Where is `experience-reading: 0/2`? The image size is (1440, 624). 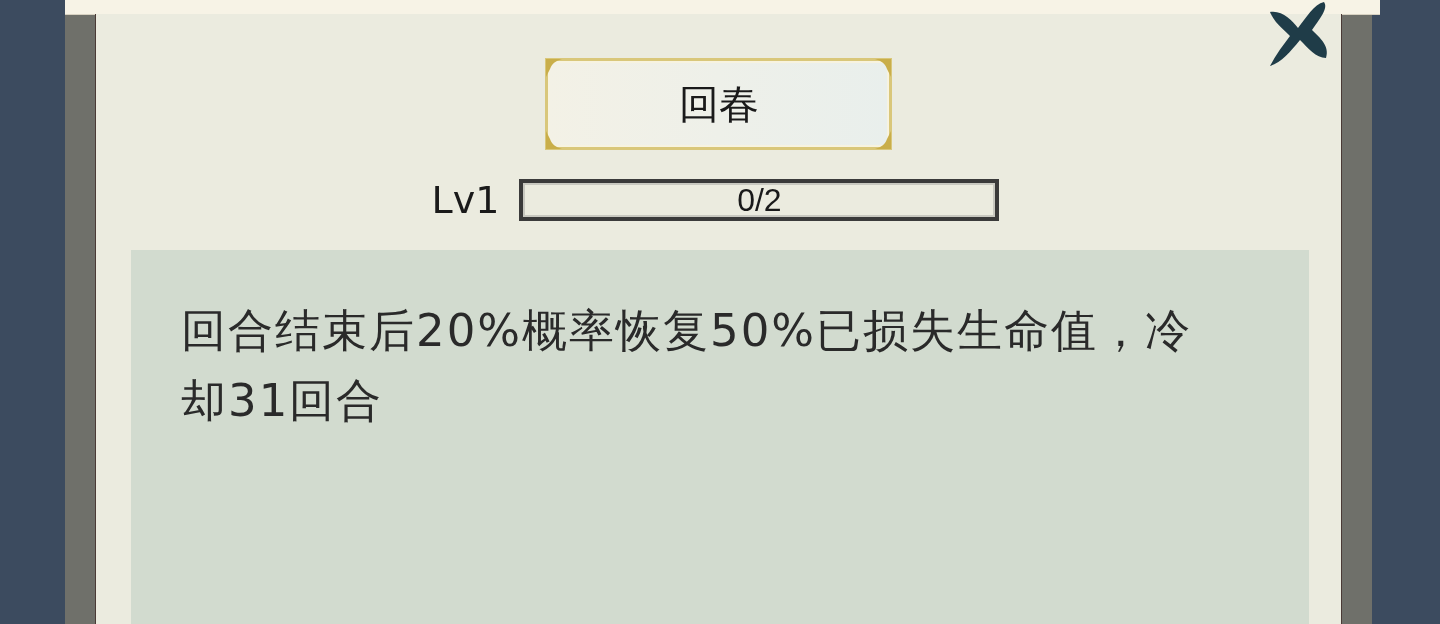
experience-reading: 0/2 is located at coordinates (759, 200).